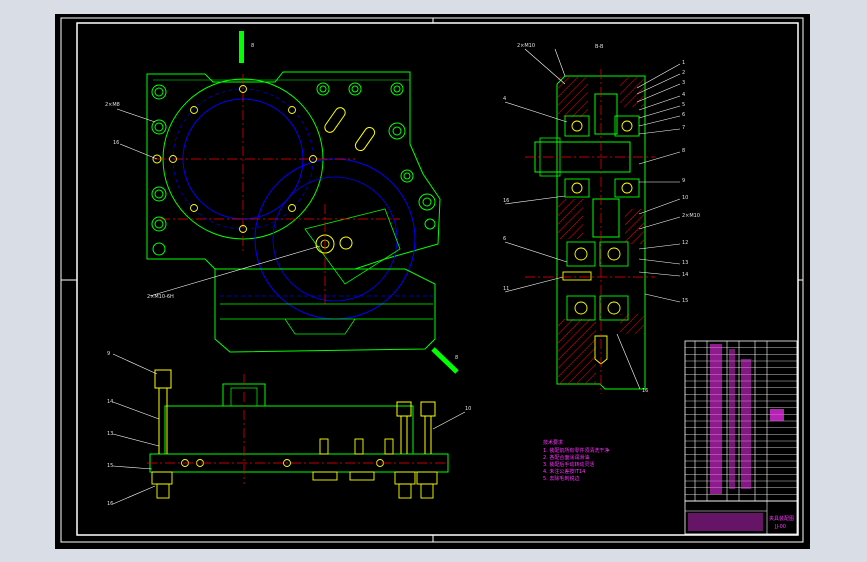 This screenshot has height=562, width=867. I want to click on callout-r2: 2, so click(683, 73).